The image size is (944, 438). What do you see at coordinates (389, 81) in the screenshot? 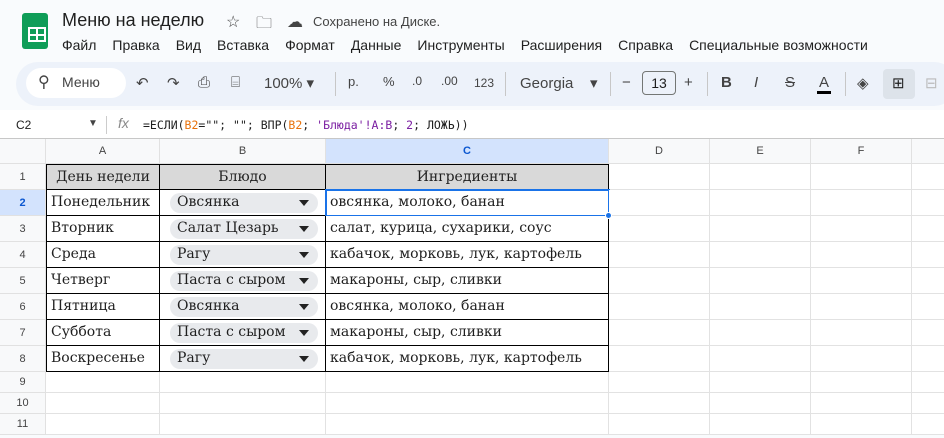
I see `percent-button: %` at bounding box center [389, 81].